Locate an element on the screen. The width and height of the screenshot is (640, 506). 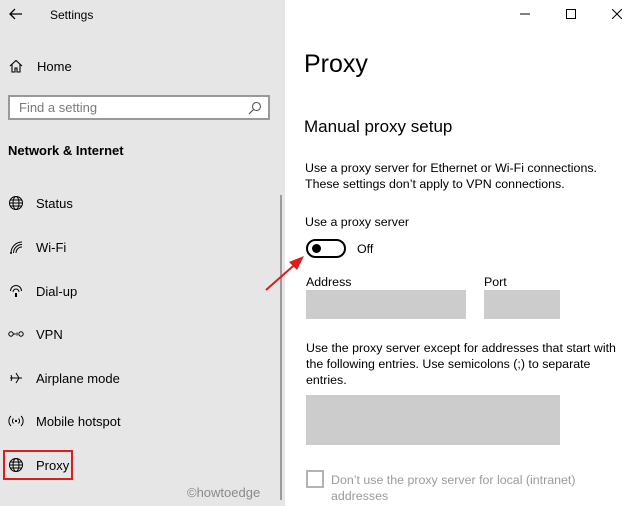
sidebar-item-vpn: VPN is located at coordinates (140, 334).